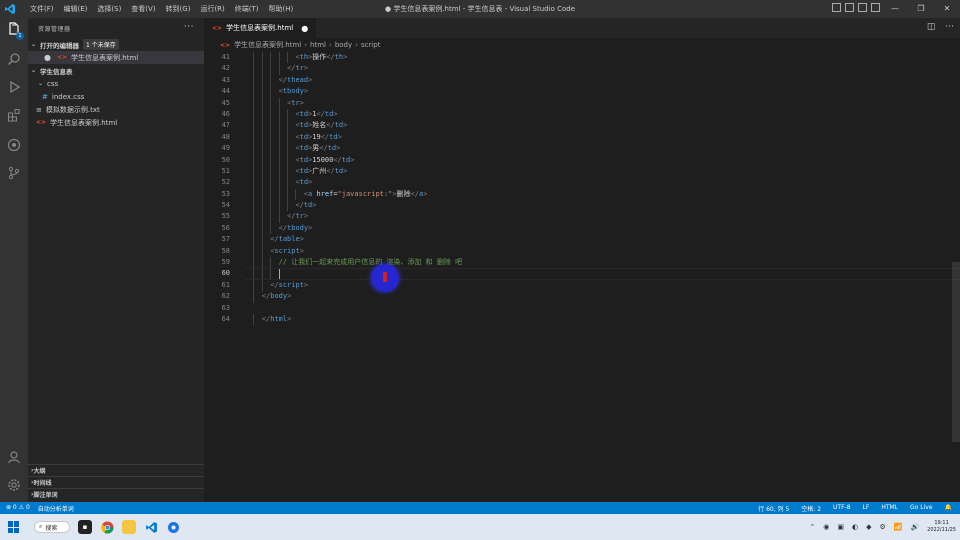 This screenshot has width=960, height=540. Describe the element at coordinates (582, 160) in the screenshot. I see `code-line: 50 <td>15000</td>` at that location.